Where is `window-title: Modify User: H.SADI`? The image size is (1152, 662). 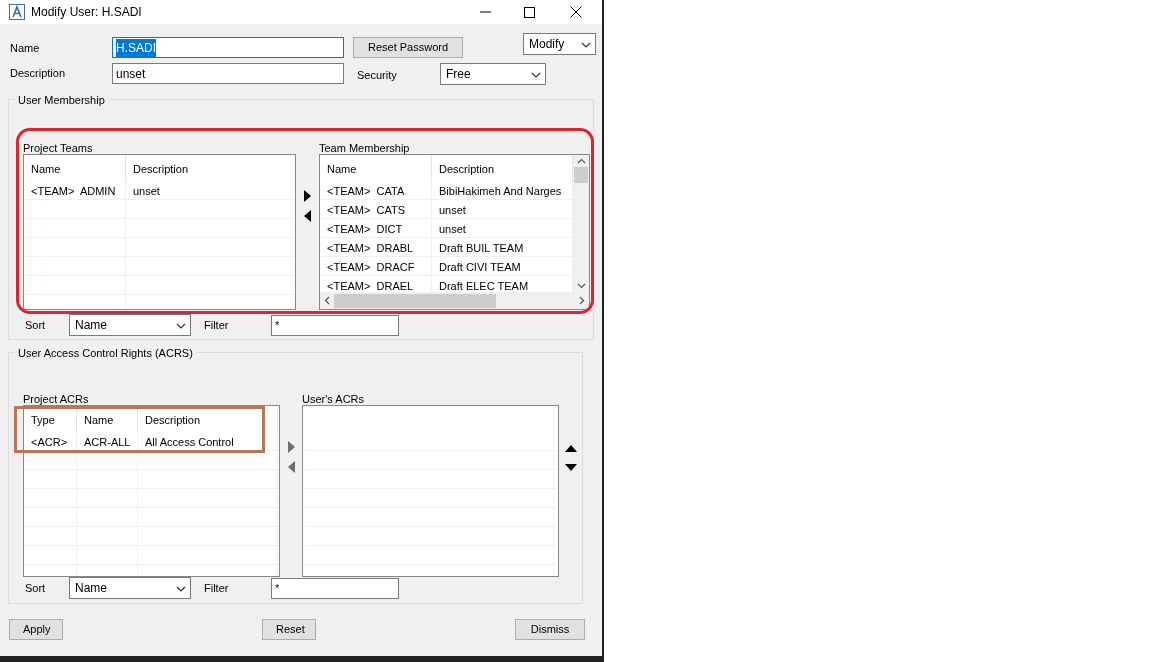 window-title: Modify User: H.SADI is located at coordinates (86, 12).